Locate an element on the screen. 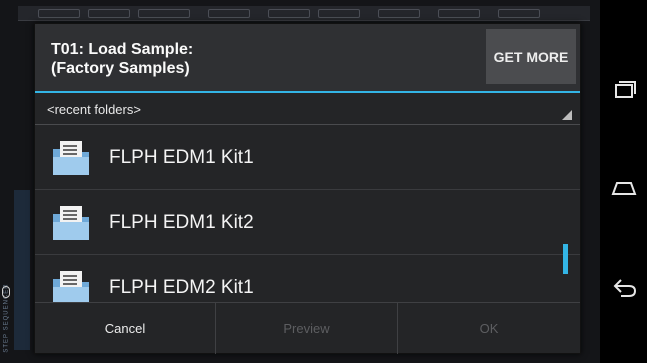 This screenshot has height=363, width=647. android-nav-bar is located at coordinates (623, 181).